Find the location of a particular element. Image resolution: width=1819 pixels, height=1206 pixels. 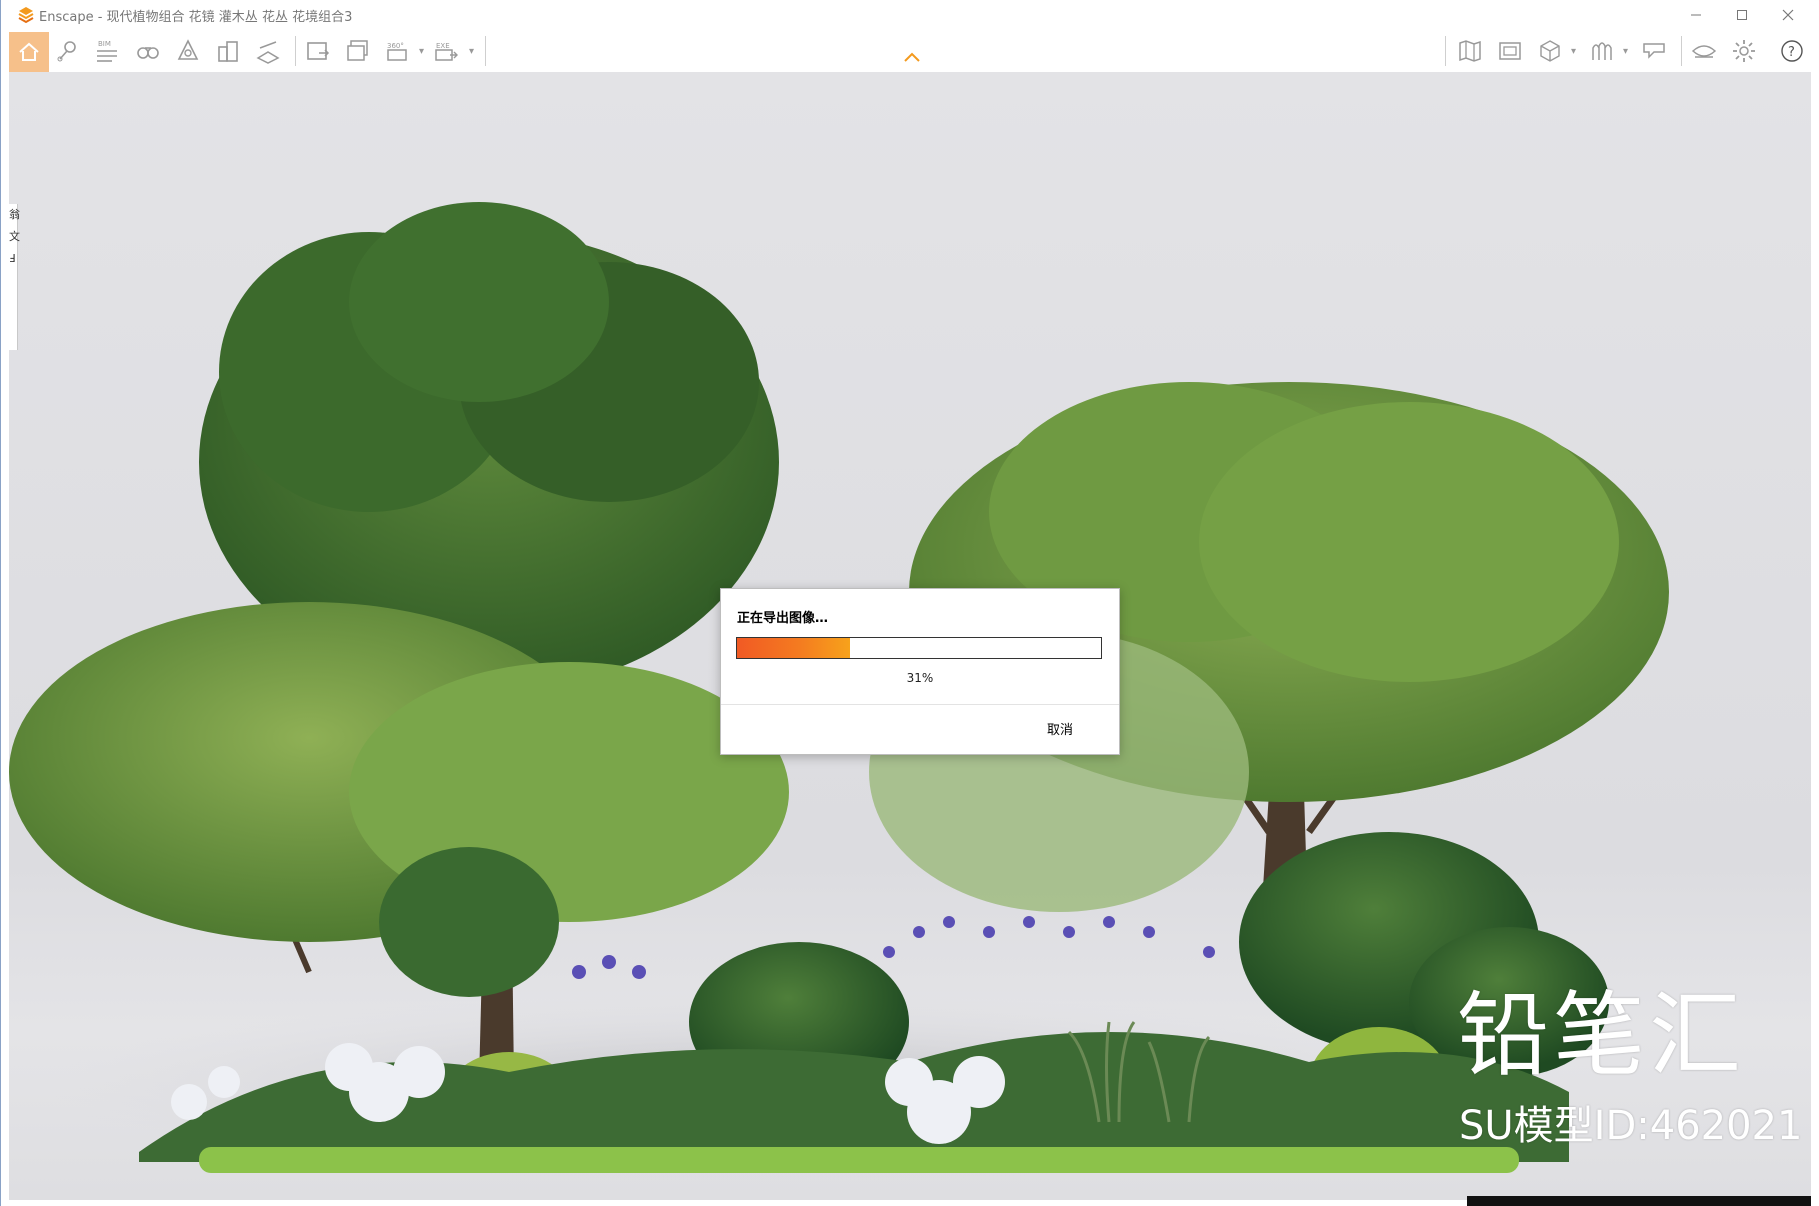

progress-bar-fill is located at coordinates (793, 648).